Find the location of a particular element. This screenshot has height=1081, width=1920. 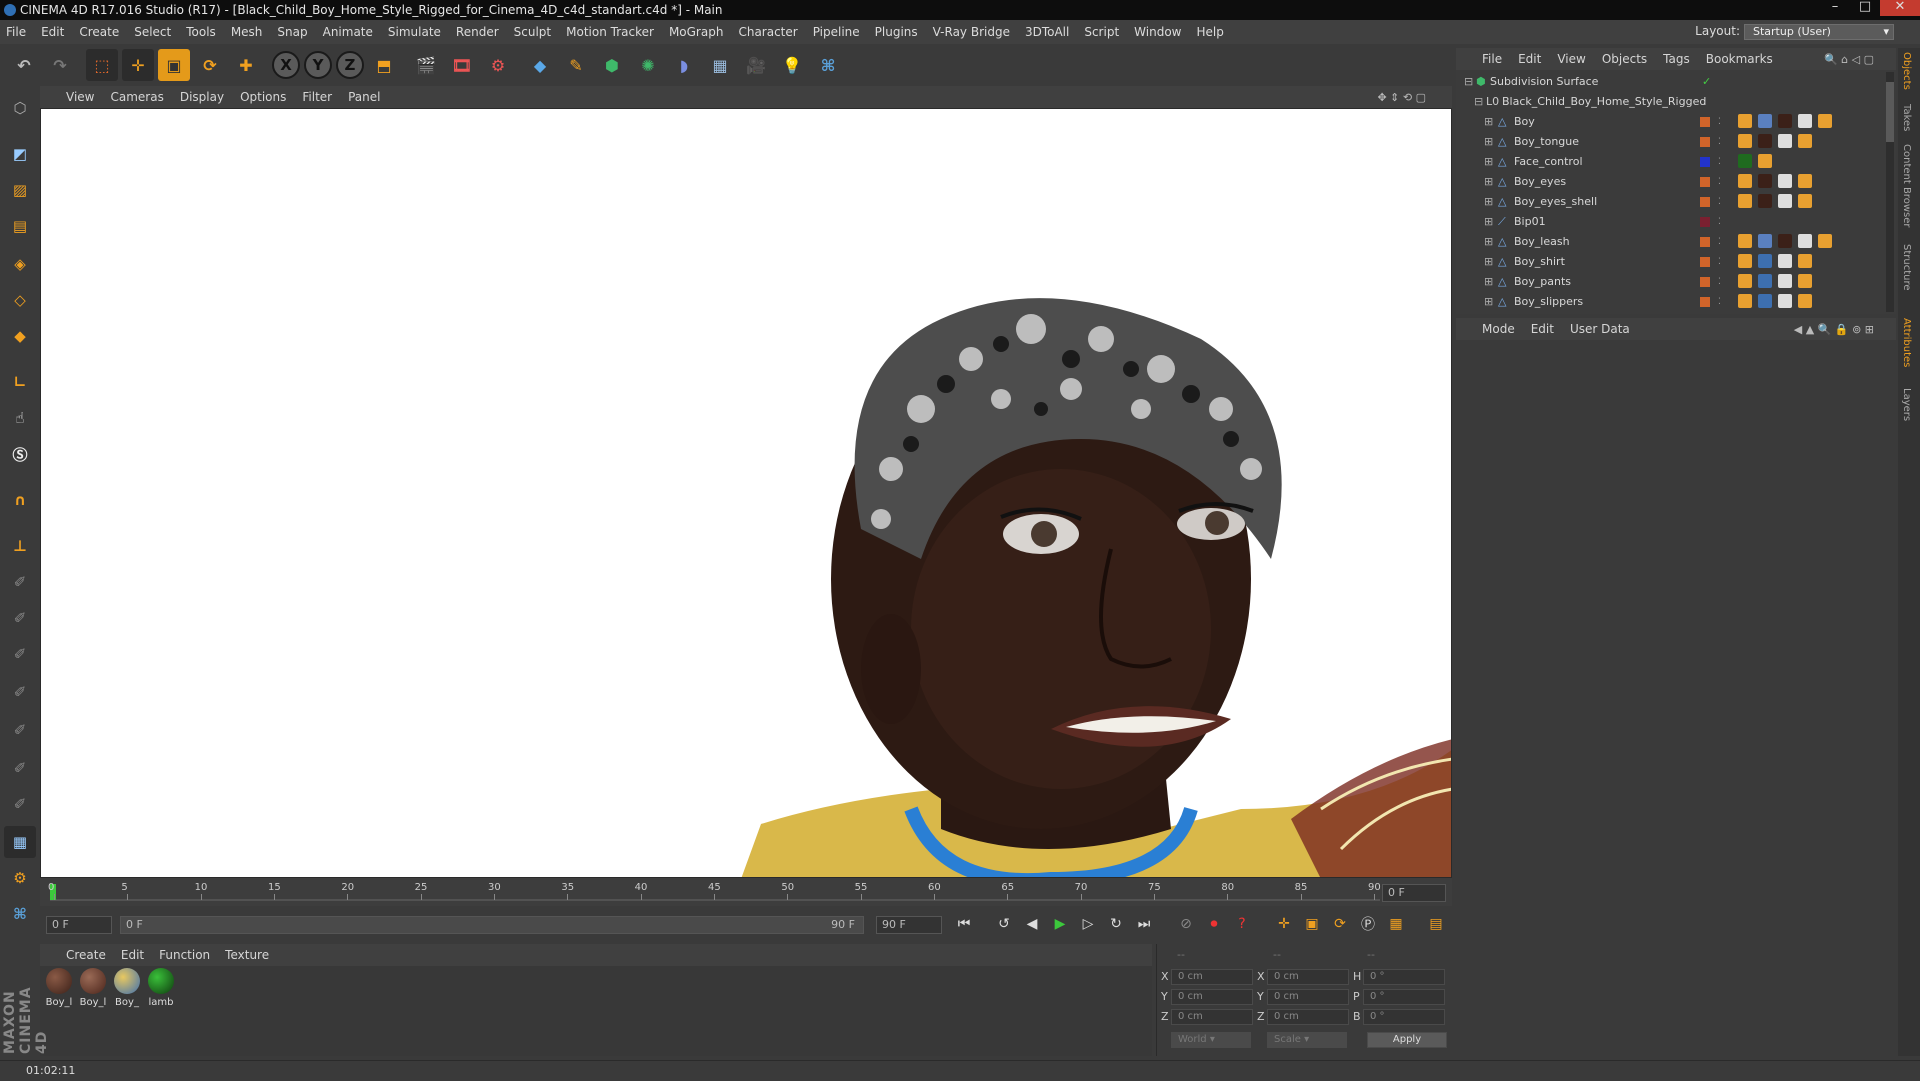

autokeying-icon: ⏺ is located at coordinates (1214, 924).